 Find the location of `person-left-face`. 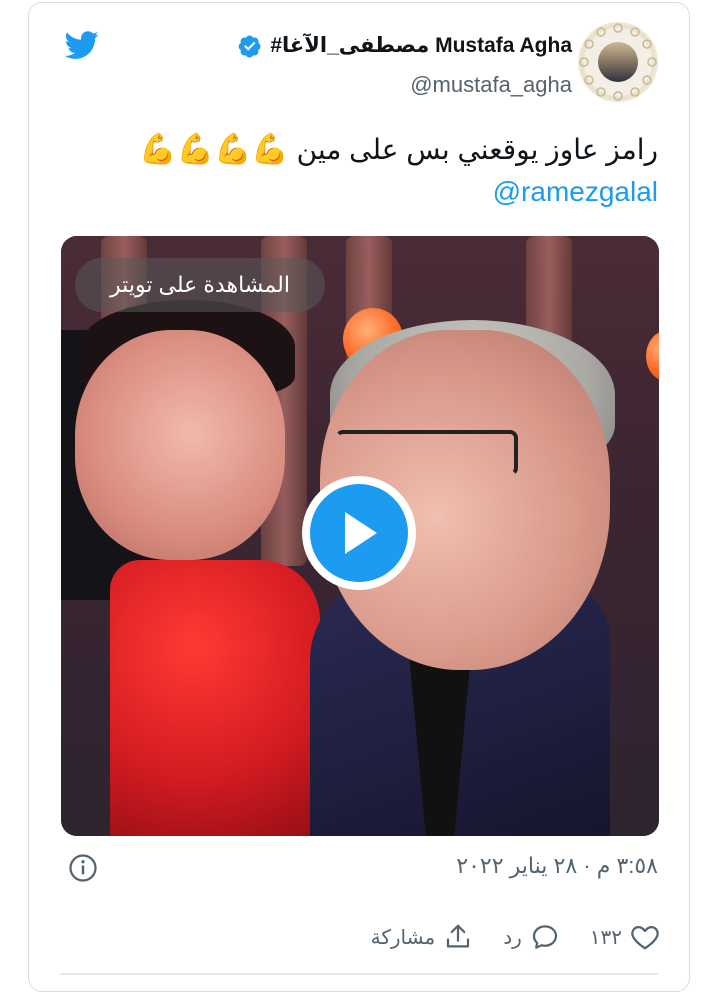

person-left-face is located at coordinates (180, 445).